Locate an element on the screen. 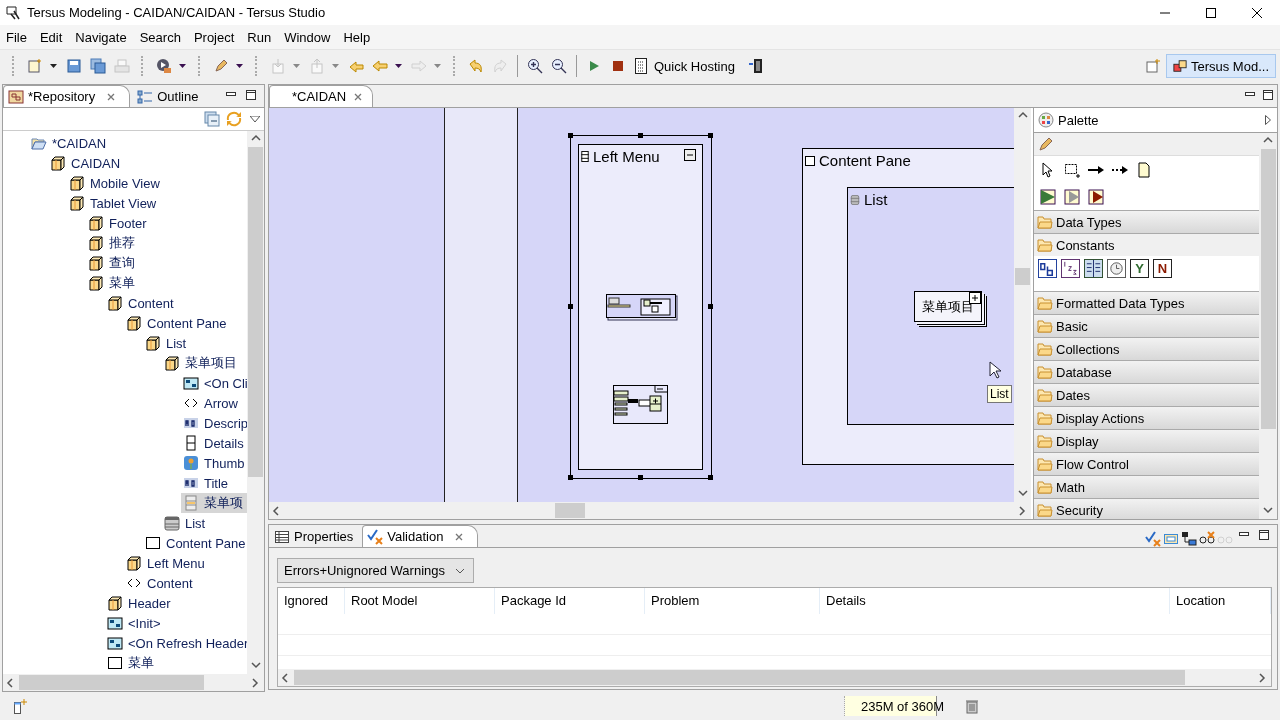 Image resolution: width=1280 pixels, height=720 pixels. flow-diagram-drawing is located at coordinates (640, 404).